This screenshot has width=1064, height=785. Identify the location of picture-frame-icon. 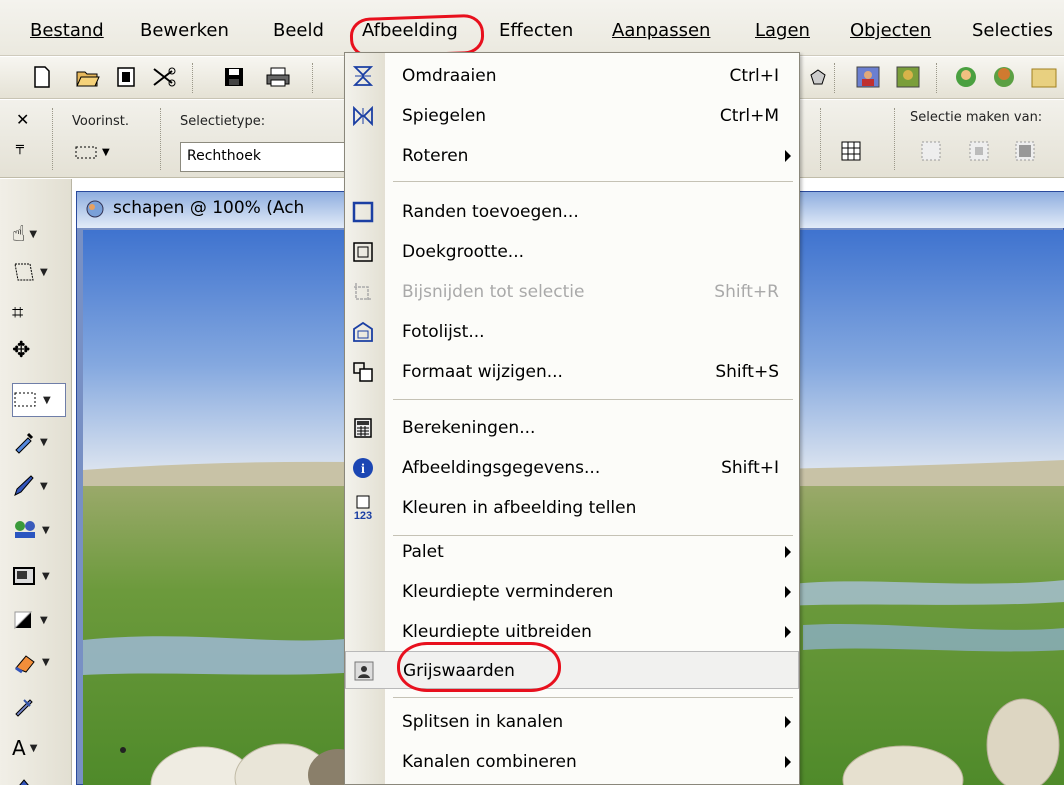
(363, 332).